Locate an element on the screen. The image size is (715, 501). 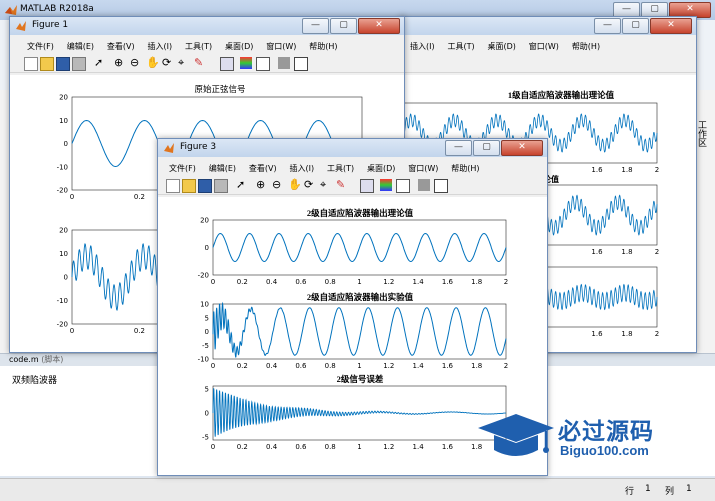
fig3-plot1-xtick: 2 is located at coordinates (506, 282).